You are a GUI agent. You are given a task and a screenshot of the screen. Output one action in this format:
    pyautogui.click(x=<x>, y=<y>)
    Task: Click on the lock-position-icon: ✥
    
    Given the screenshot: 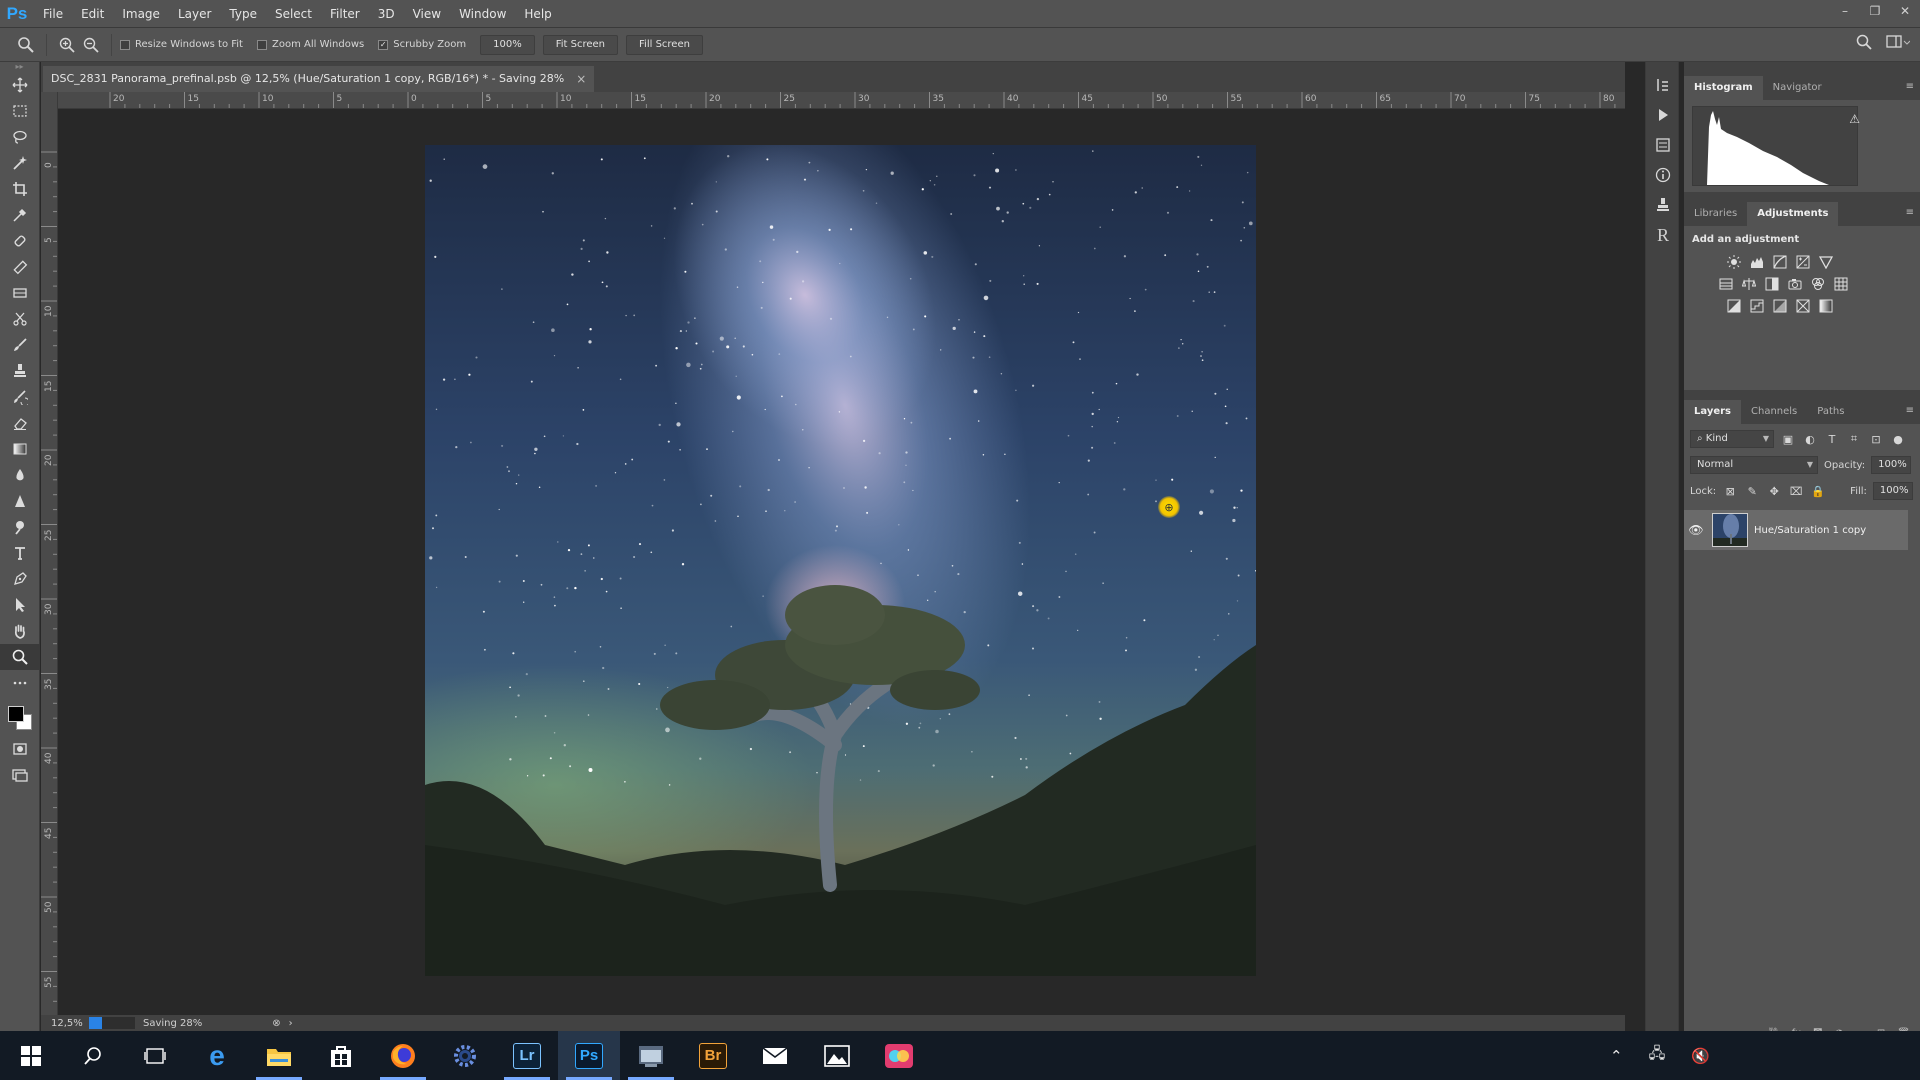 What is the action you would take?
    pyautogui.click(x=1774, y=491)
    